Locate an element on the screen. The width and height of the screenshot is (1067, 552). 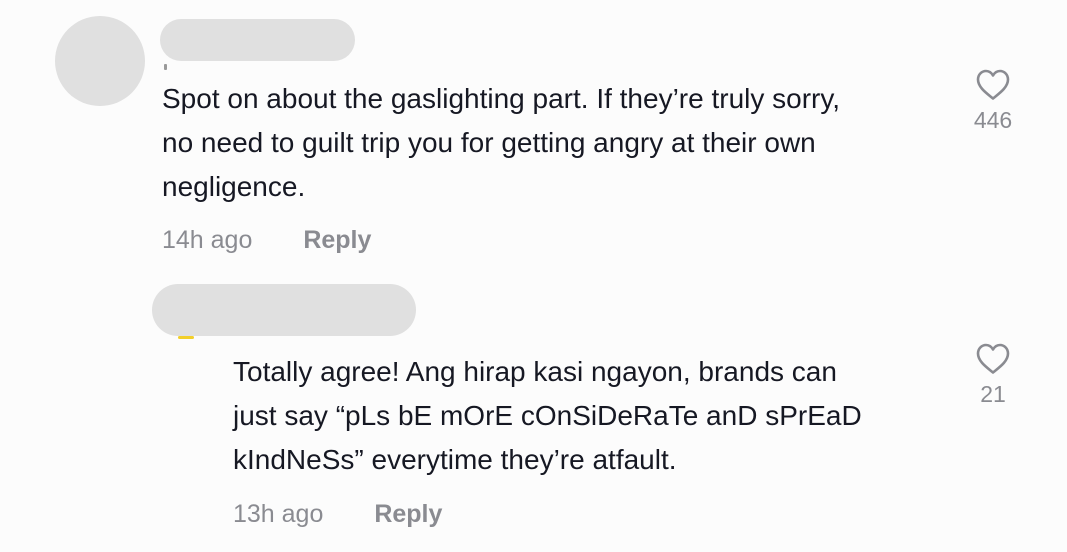
like-count: 446 is located at coordinates (993, 120).